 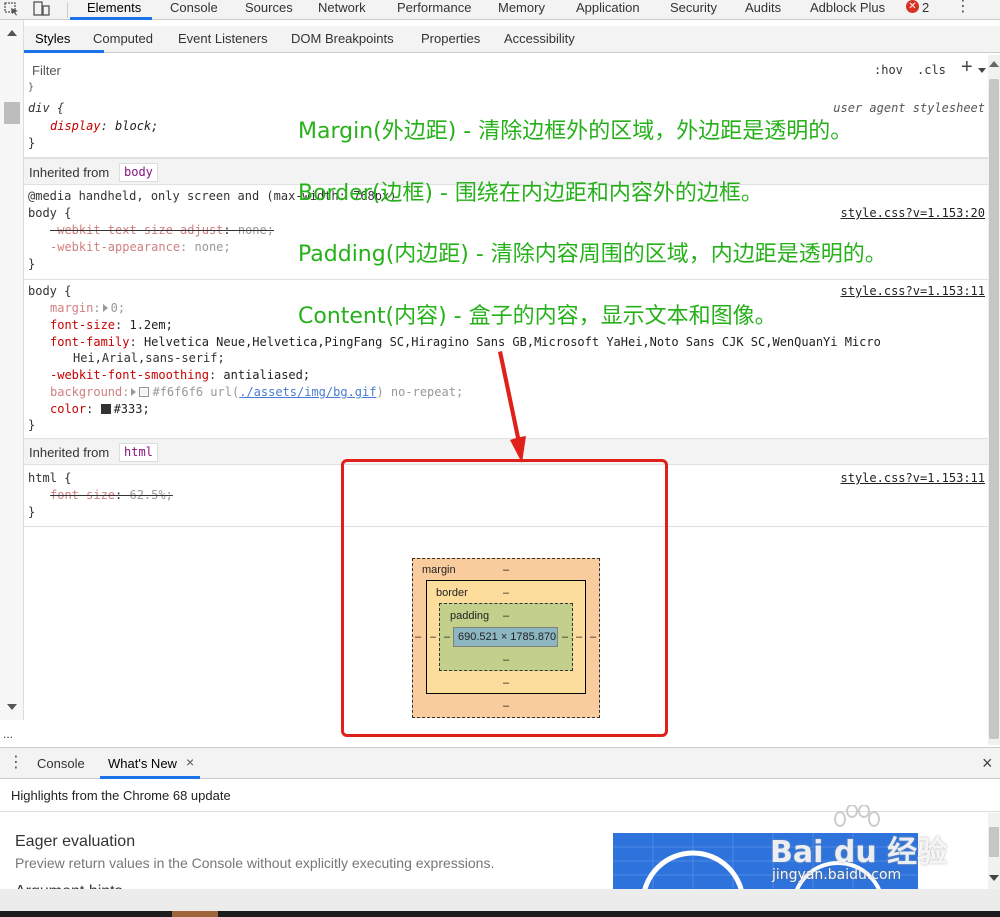 I want to click on style-declaration-inactive: margin: 0;, so click(x=87, y=308).